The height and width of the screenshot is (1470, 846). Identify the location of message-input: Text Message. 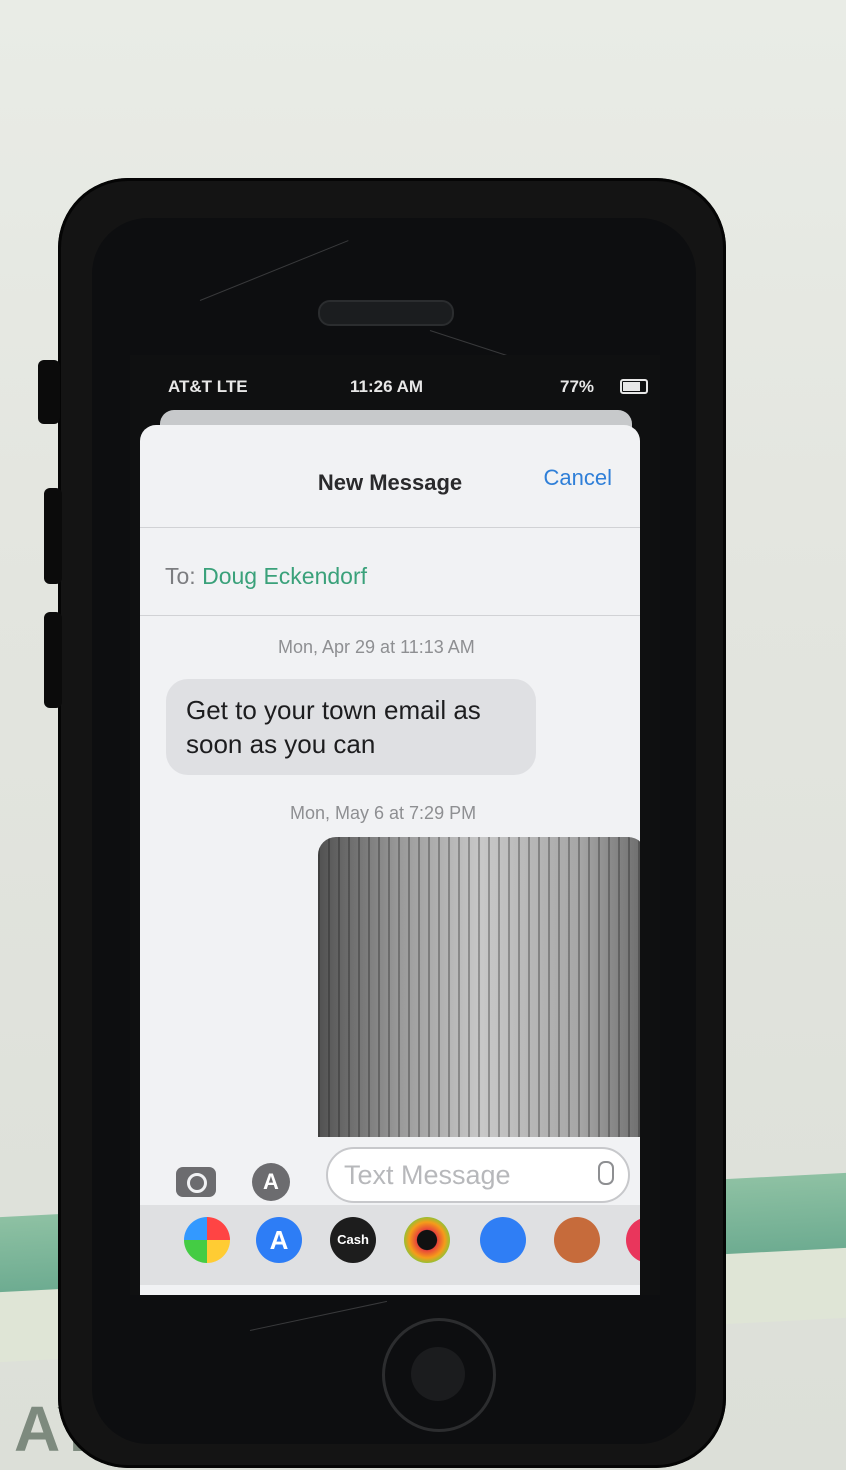
(478, 1175).